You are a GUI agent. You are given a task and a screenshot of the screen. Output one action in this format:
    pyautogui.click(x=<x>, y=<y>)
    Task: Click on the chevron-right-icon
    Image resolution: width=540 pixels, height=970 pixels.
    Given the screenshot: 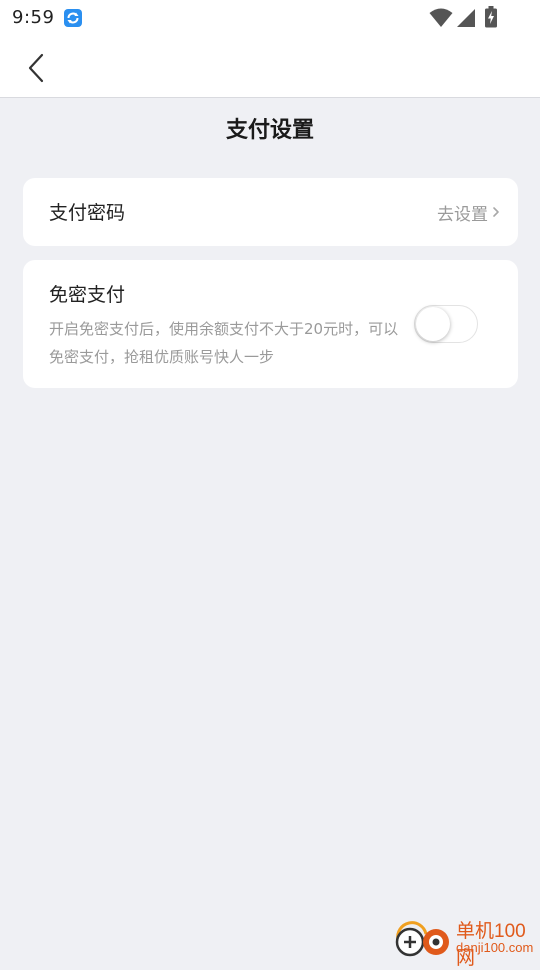 What is the action you would take?
    pyautogui.click(x=496, y=211)
    